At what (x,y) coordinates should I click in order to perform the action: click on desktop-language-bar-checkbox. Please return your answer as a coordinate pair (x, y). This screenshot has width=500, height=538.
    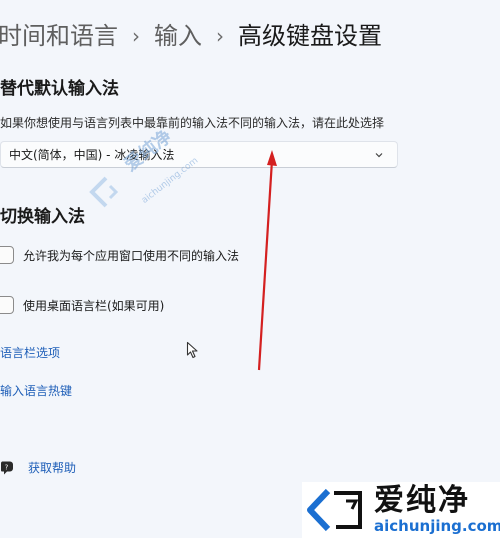
    Looking at the image, I should click on (7, 305).